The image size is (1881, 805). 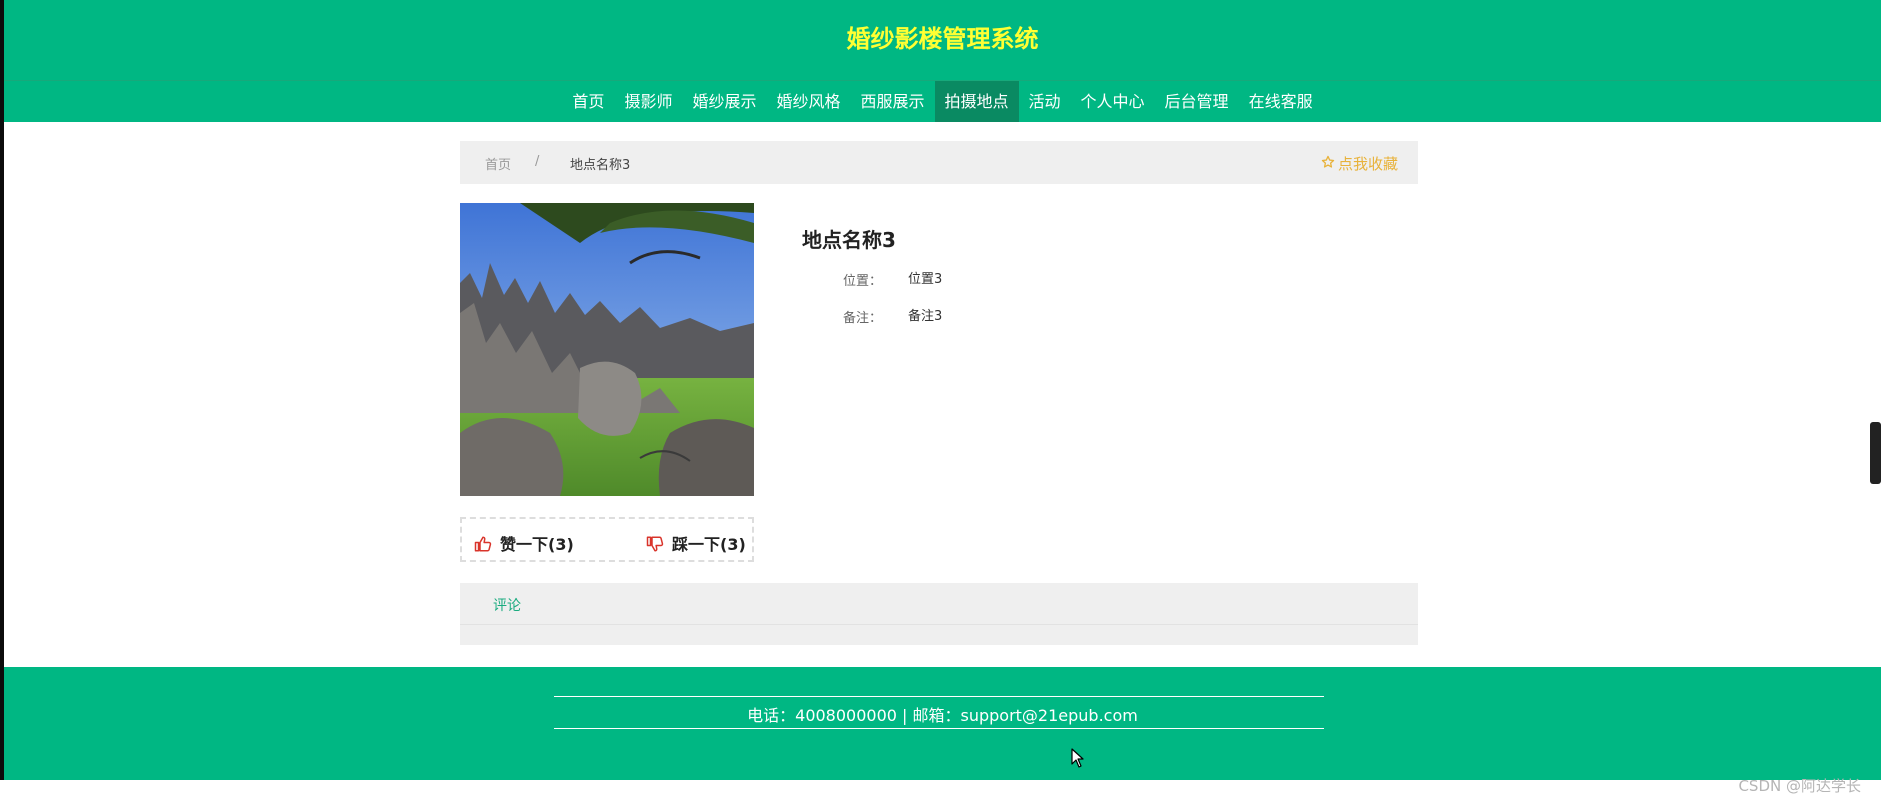 I want to click on nav-item-admin: 后台管理, so click(x=1197, y=101).